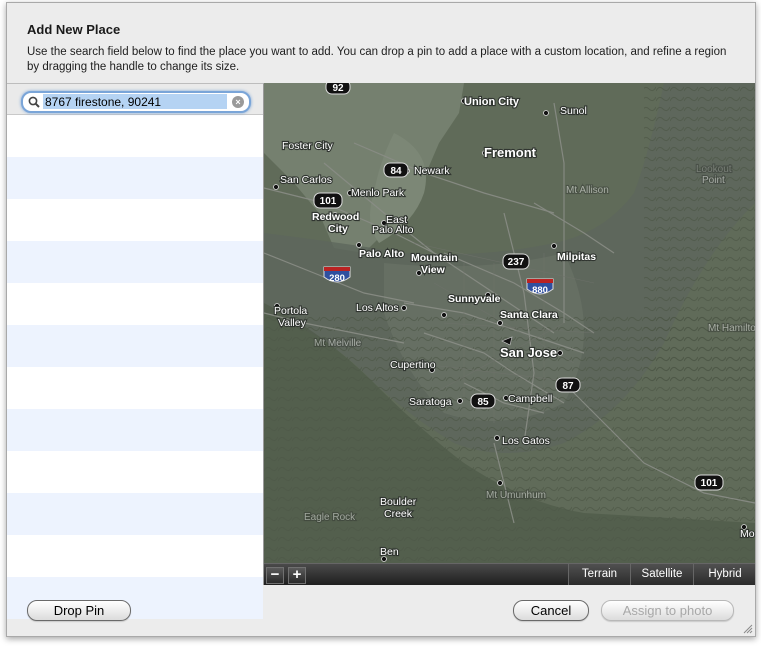 The image size is (761, 646). Describe the element at coordinates (330, 517) in the screenshot. I see `map-label: Eagle Rock` at that location.